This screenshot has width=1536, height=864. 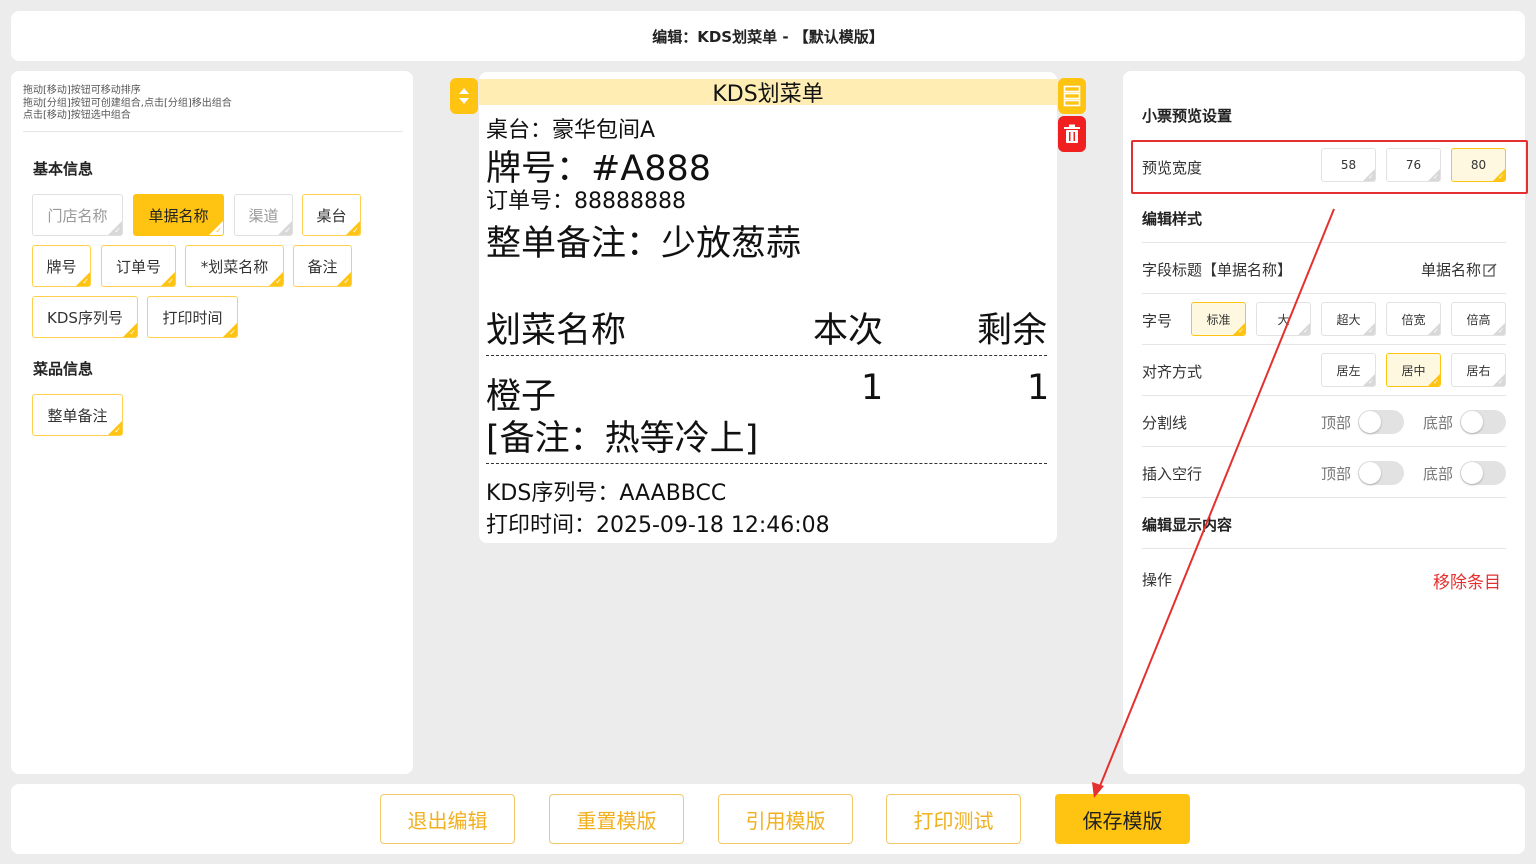 I want to click on chip-note: 备注 ✓, so click(x=322, y=266).